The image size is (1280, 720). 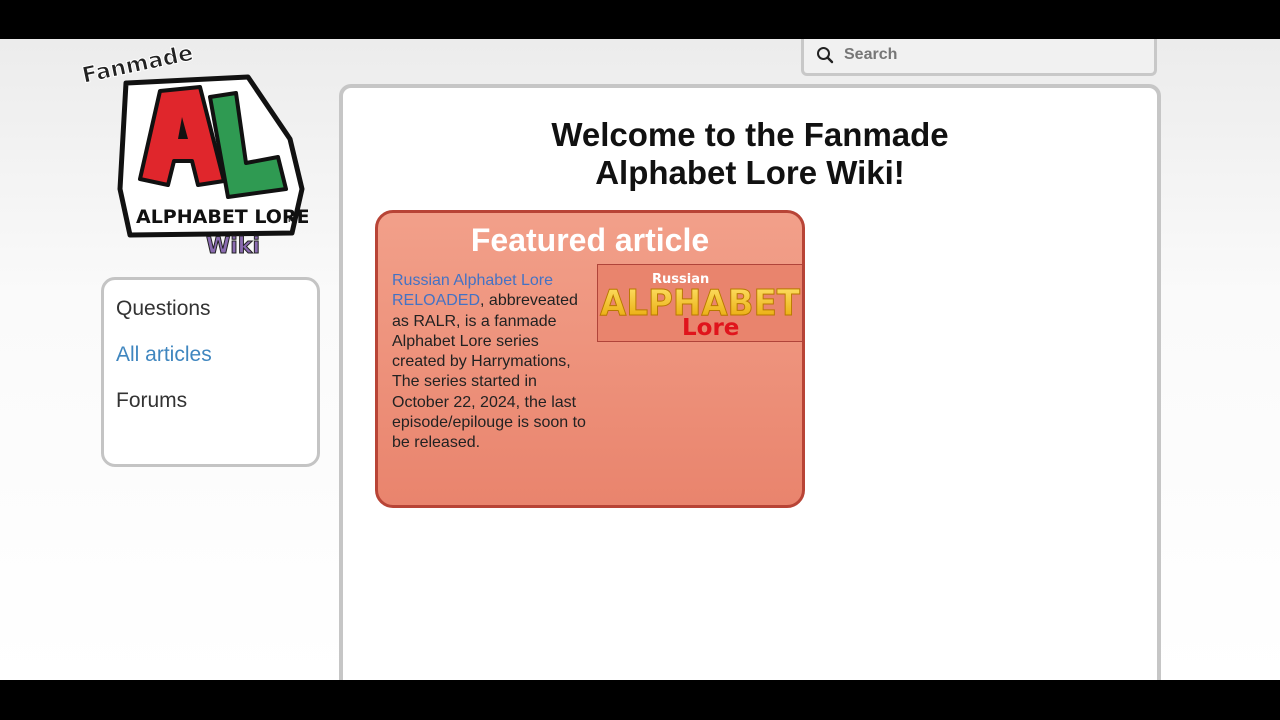 I want to click on sidebar-nav: Questions All articles Forums, so click(x=210, y=372).